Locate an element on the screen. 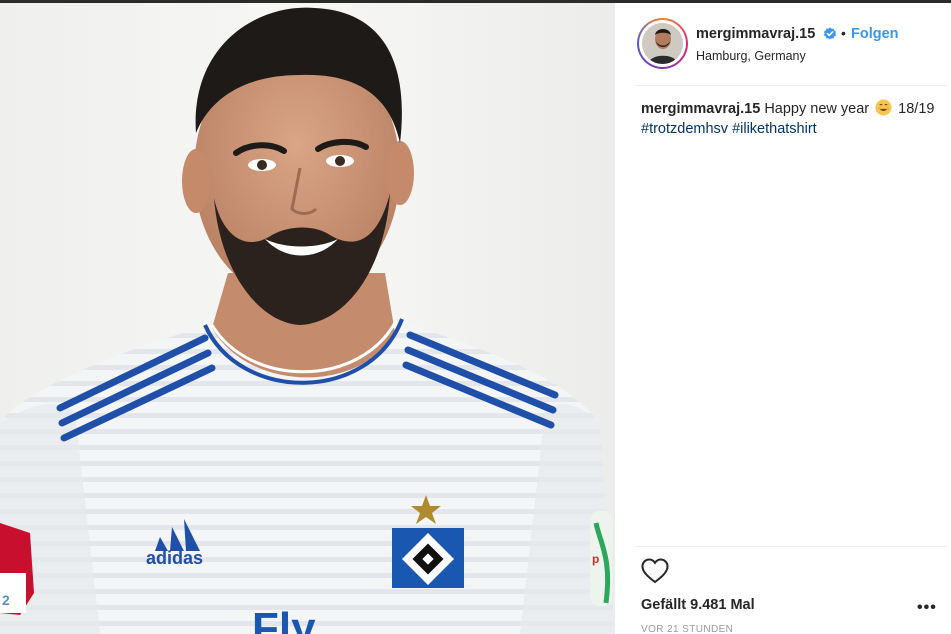  username-link: mergimmavraj.15 is located at coordinates (755, 34).